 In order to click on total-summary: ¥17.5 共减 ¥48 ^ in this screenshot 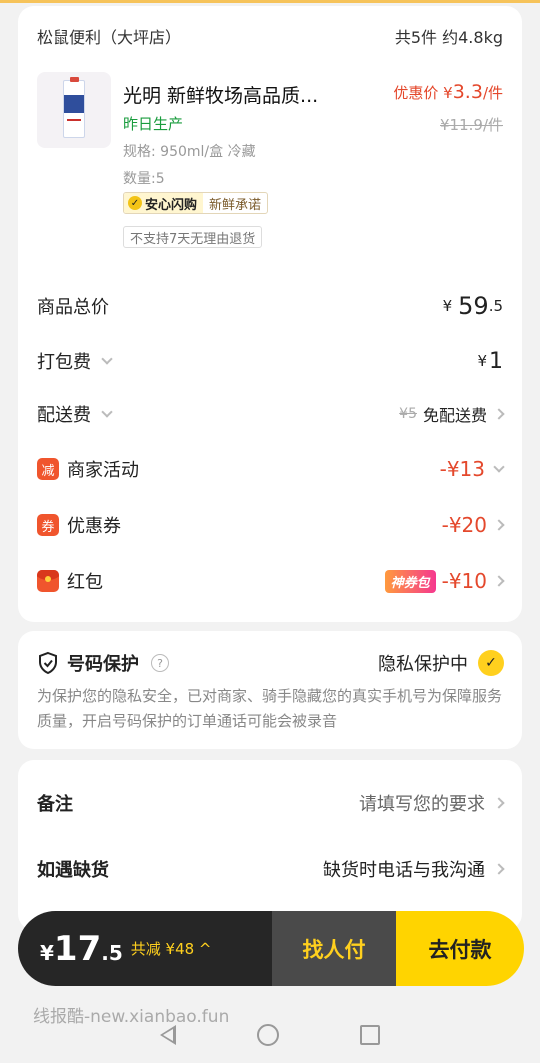, I will do `click(145, 948)`.